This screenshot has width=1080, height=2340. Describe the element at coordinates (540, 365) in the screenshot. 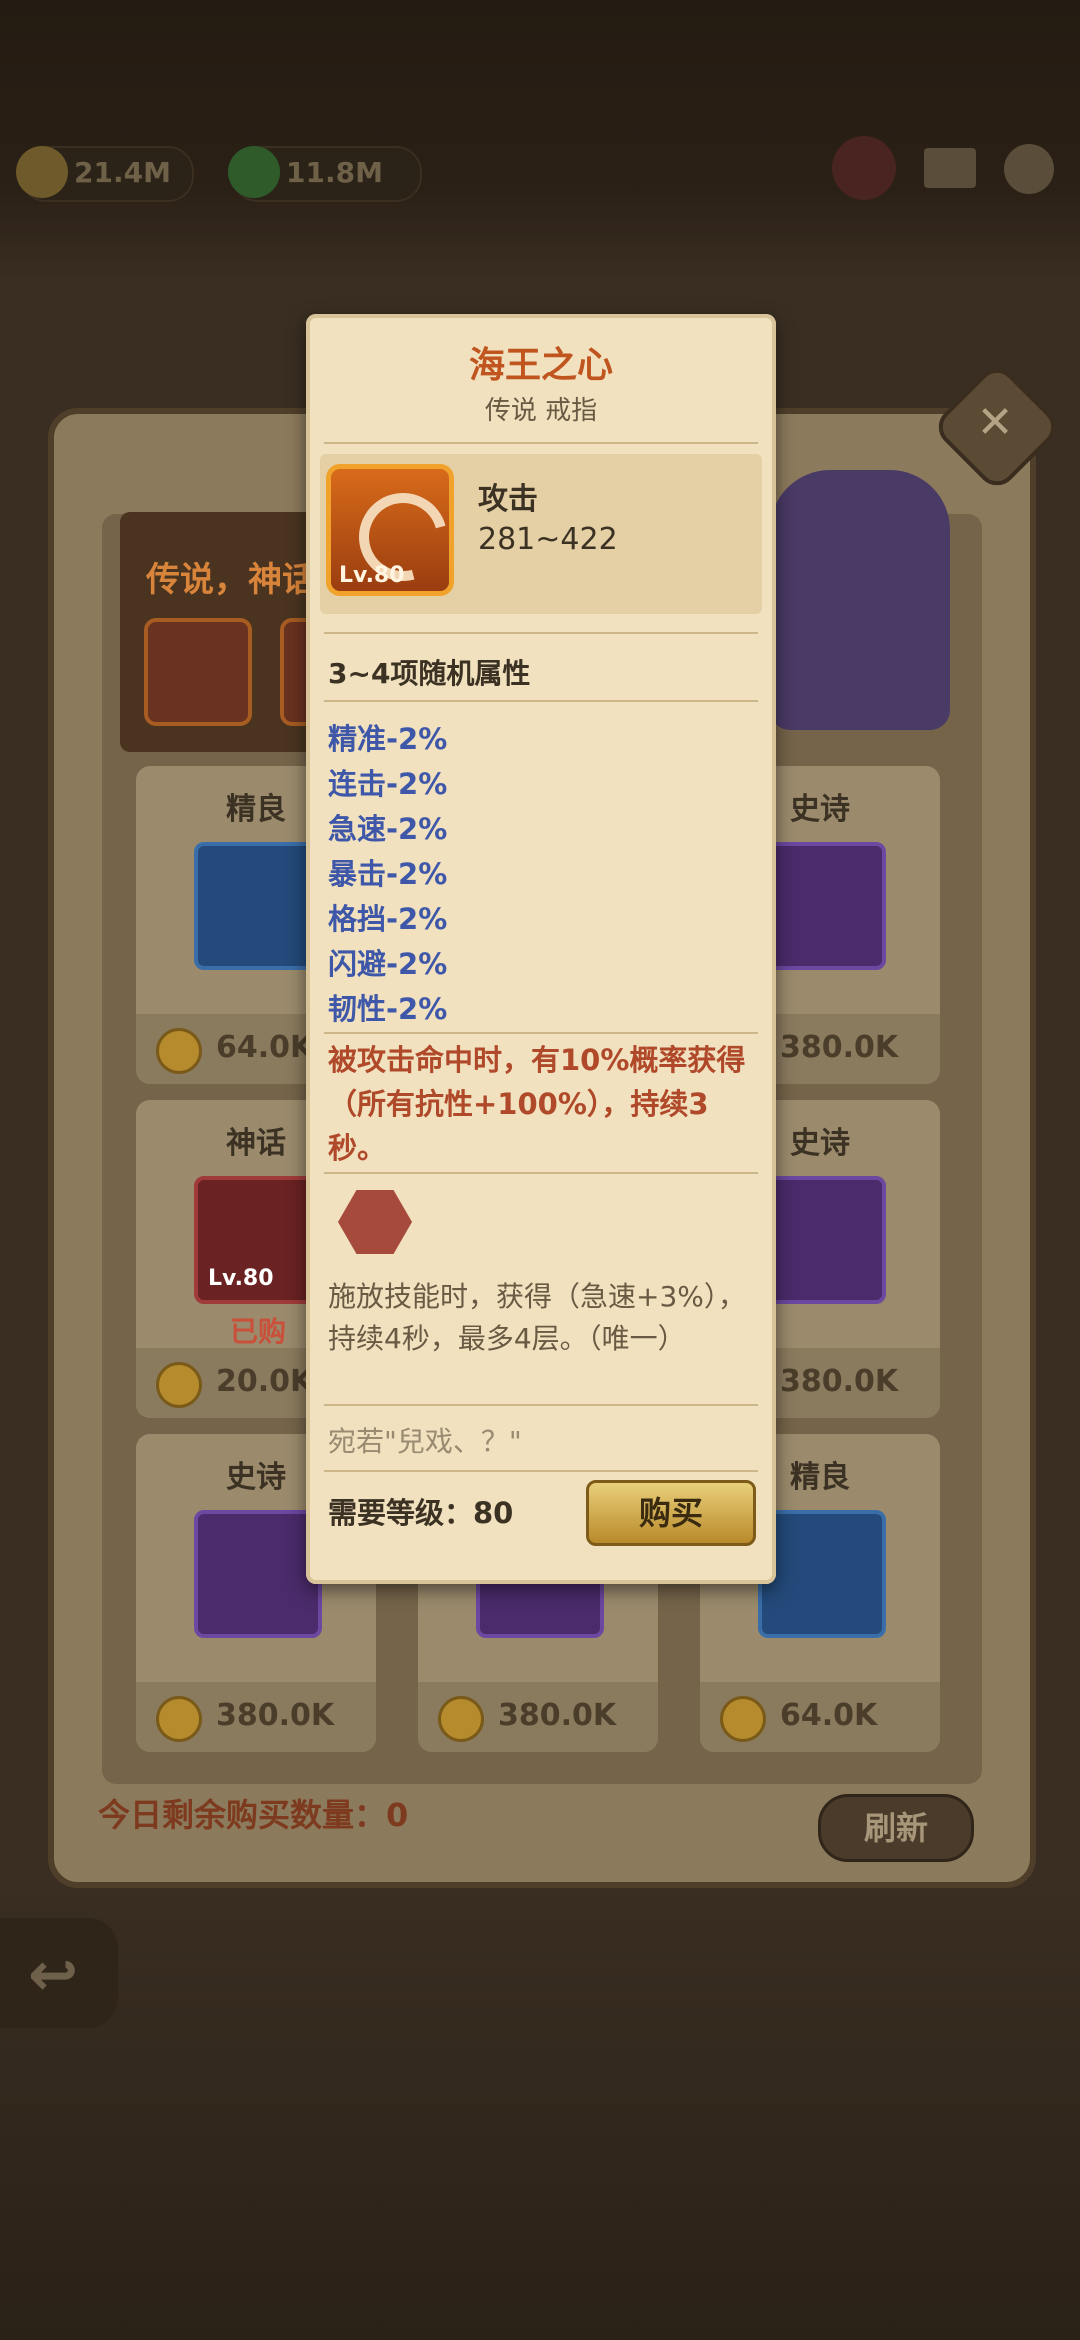

I see `item-name: 海王之心` at that location.